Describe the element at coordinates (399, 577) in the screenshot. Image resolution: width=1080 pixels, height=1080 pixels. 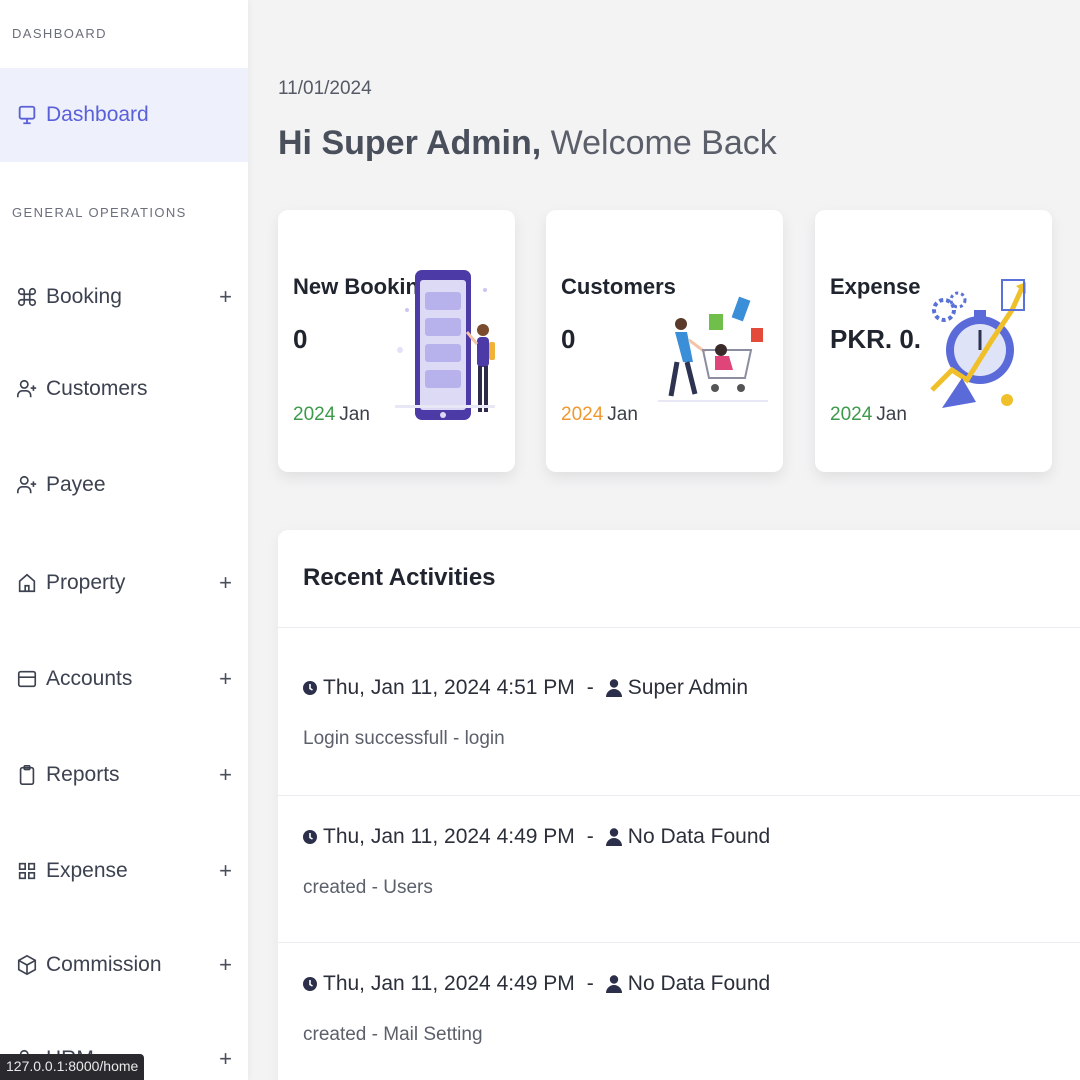
I see `panel-title: Recent Activities` at that location.